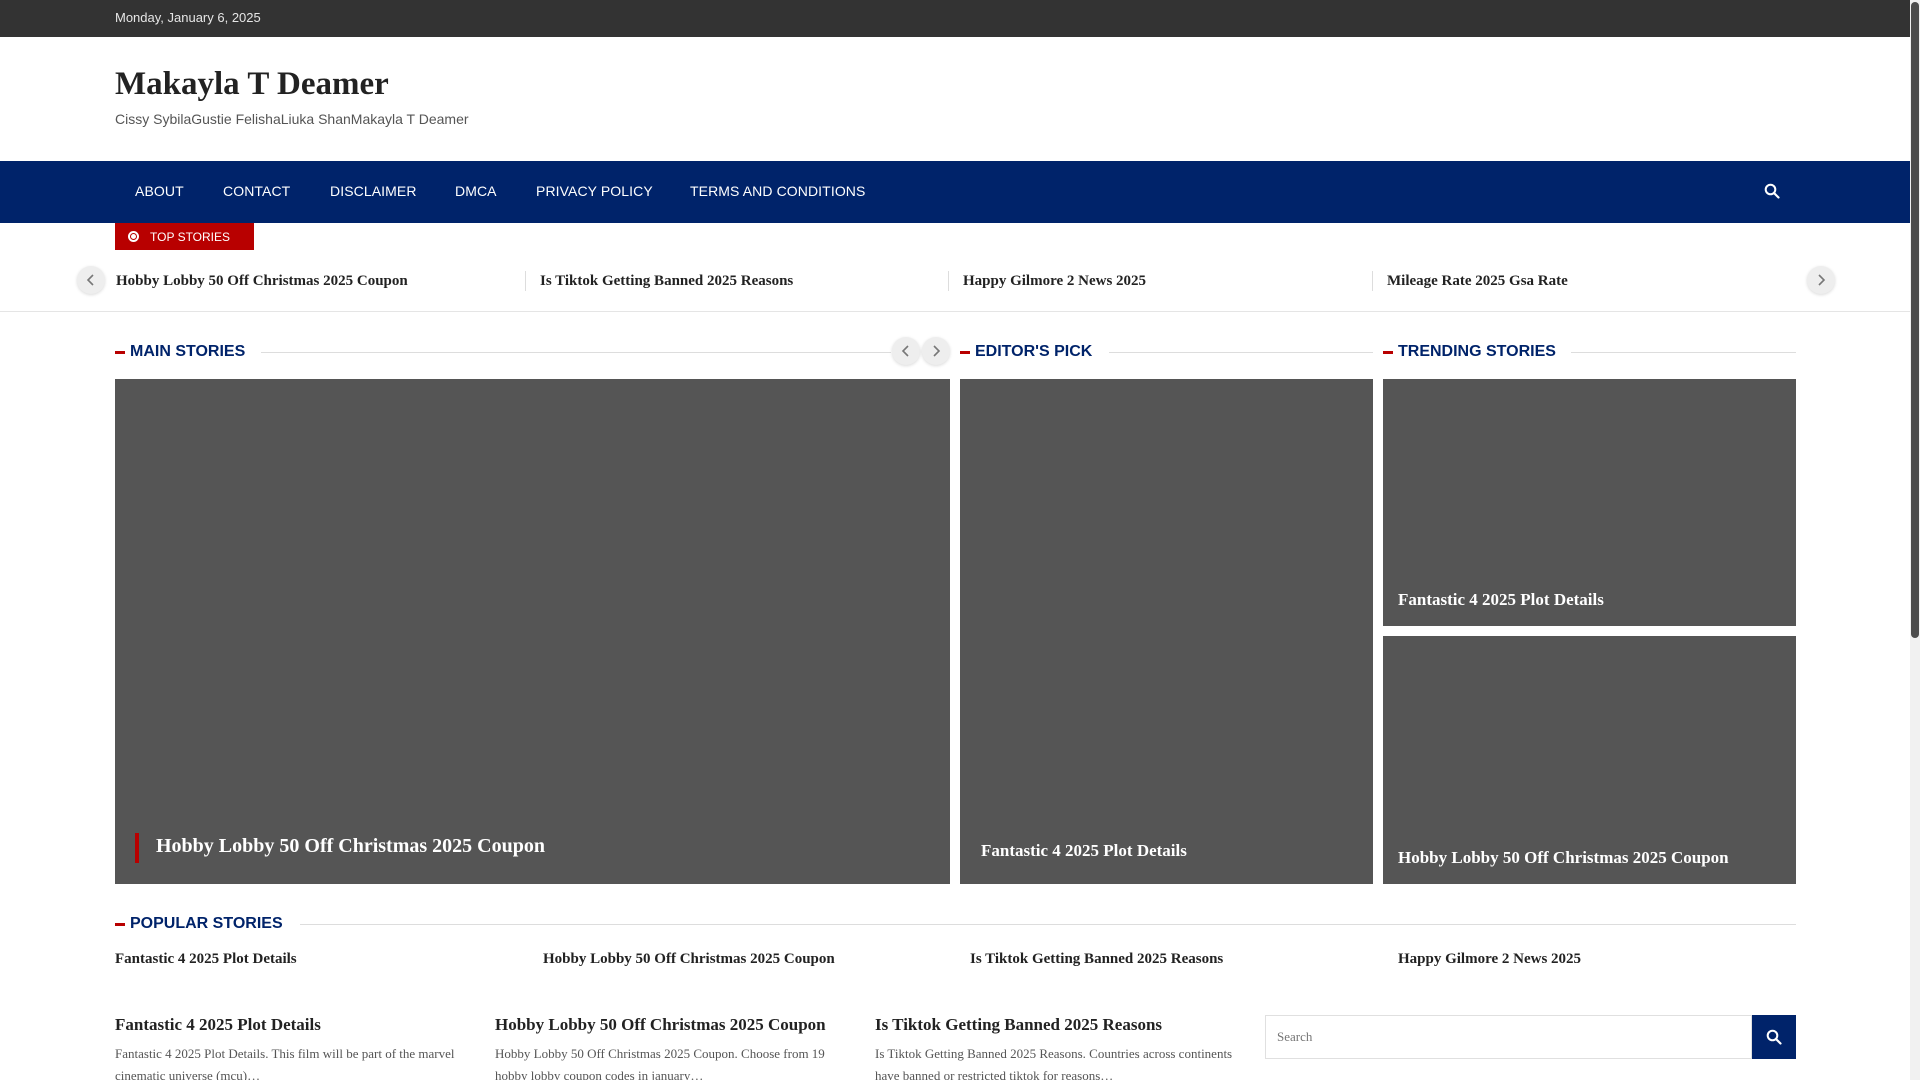 The height and width of the screenshot is (1080, 1920). What do you see at coordinates (1589, 760) in the screenshot?
I see `trending-card: Hobby Lobby 50 Off Christmas 2025 Coupon` at bounding box center [1589, 760].